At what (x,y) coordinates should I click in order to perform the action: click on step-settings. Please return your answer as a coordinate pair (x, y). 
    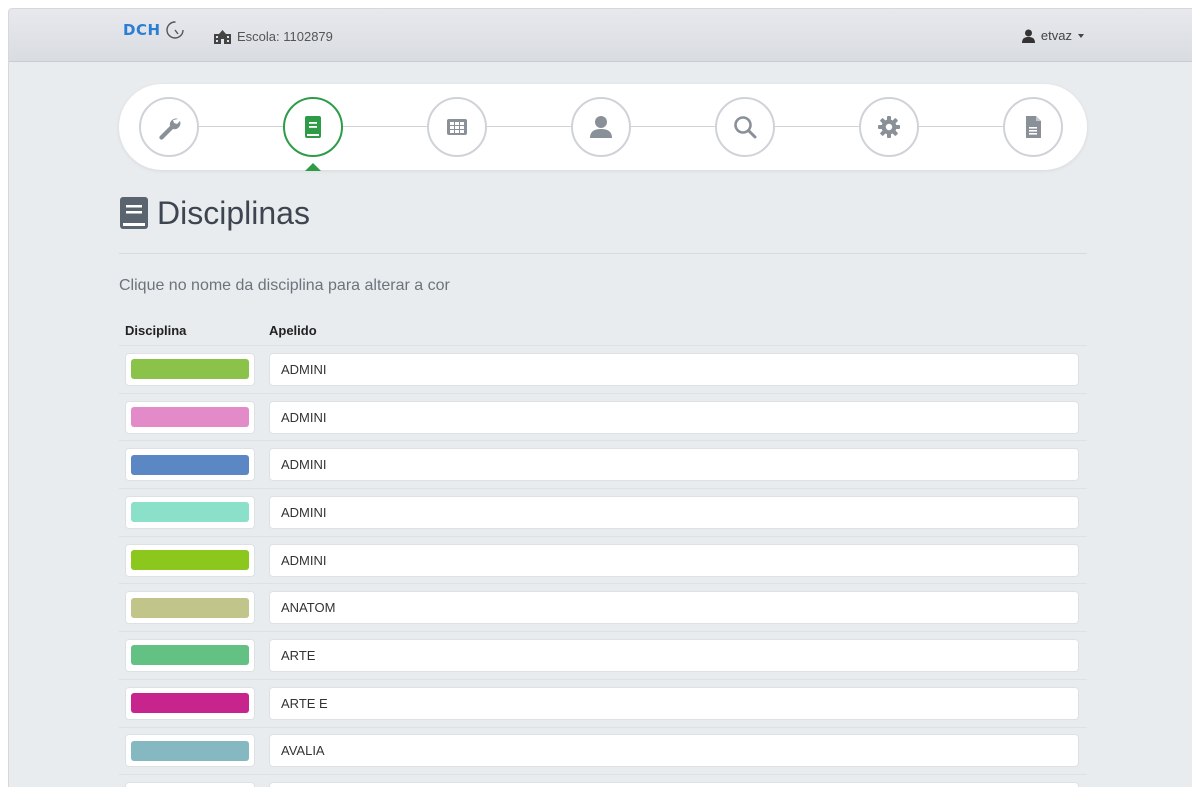
    Looking at the image, I should click on (889, 127).